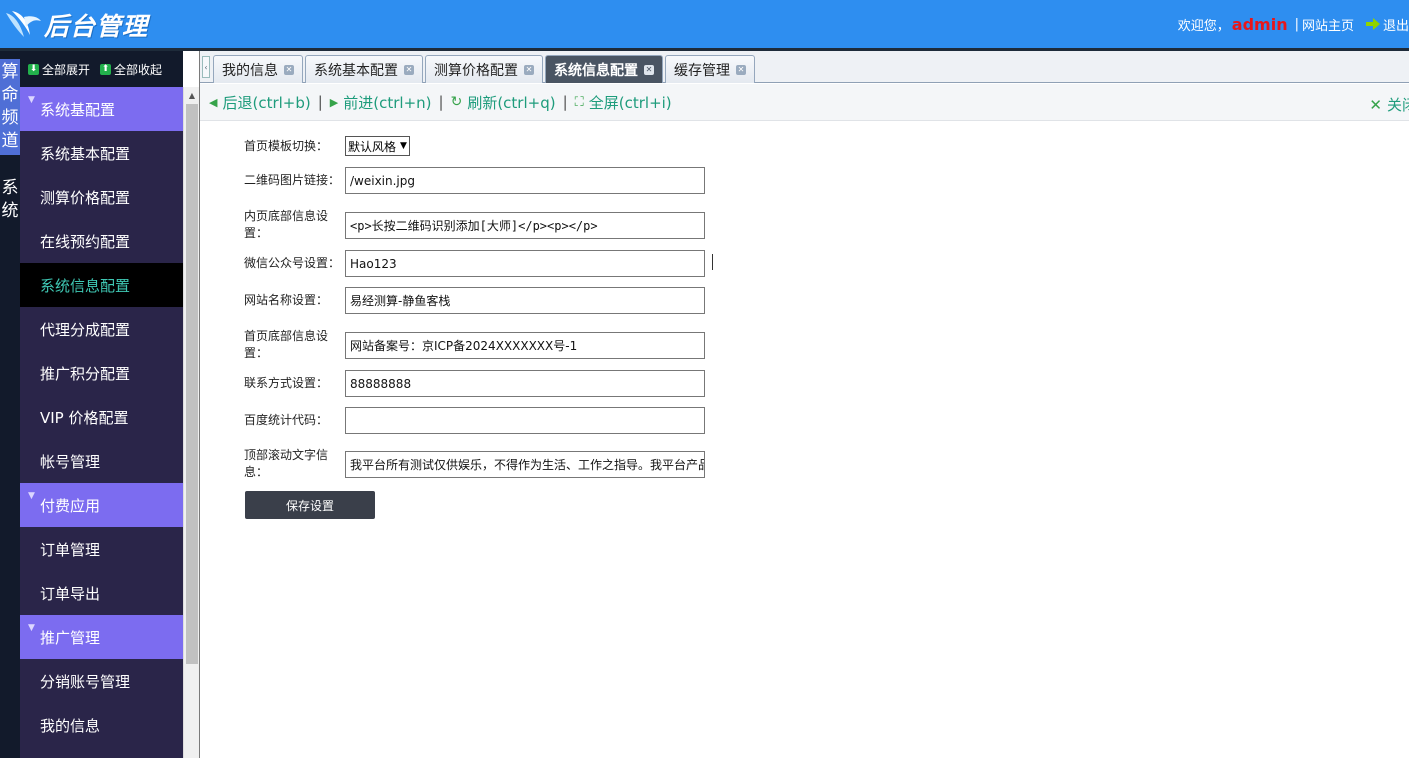 The height and width of the screenshot is (758, 1409). I want to click on scroll-thumb, so click(192, 384).